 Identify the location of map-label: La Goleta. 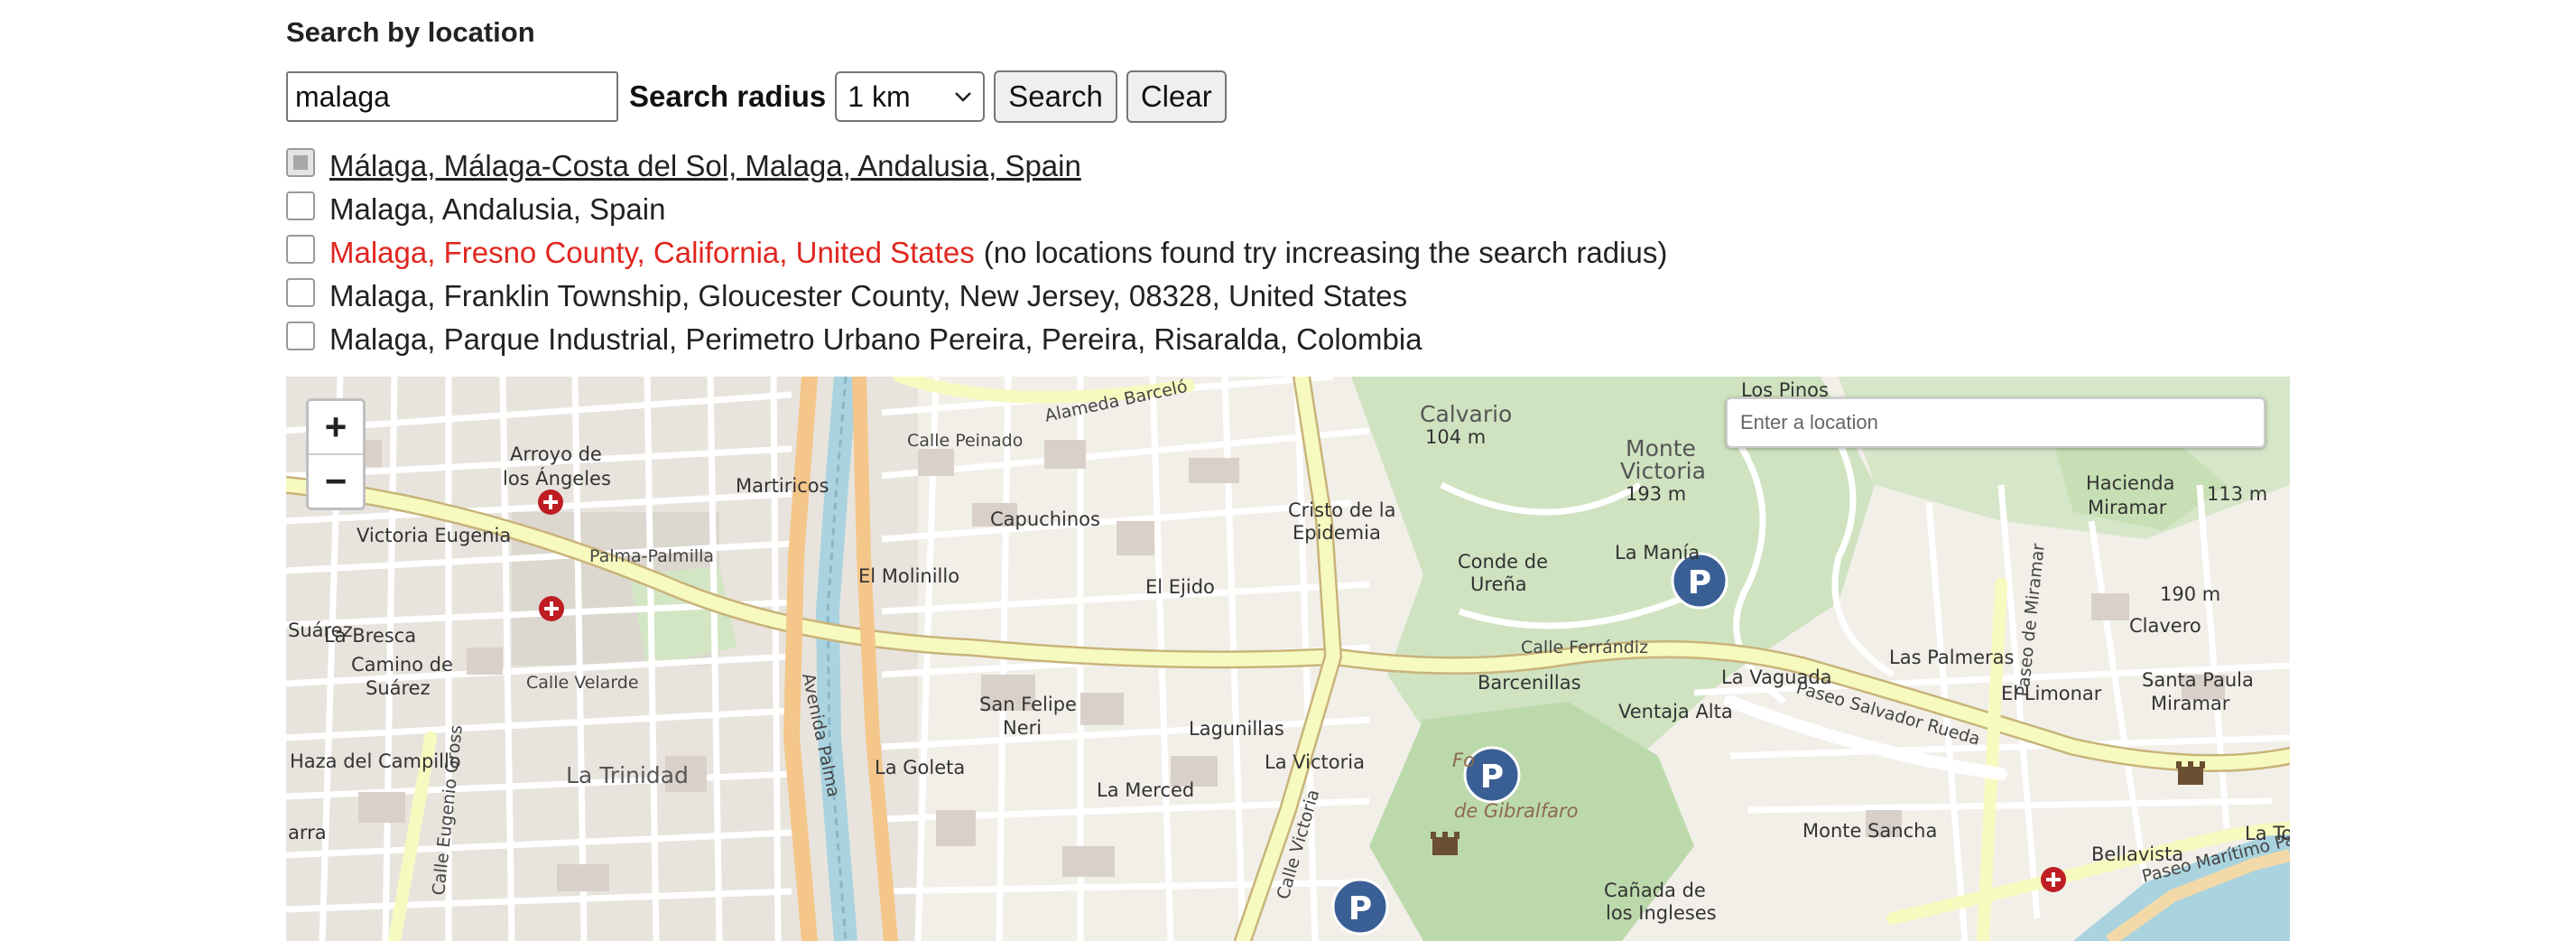
(920, 767).